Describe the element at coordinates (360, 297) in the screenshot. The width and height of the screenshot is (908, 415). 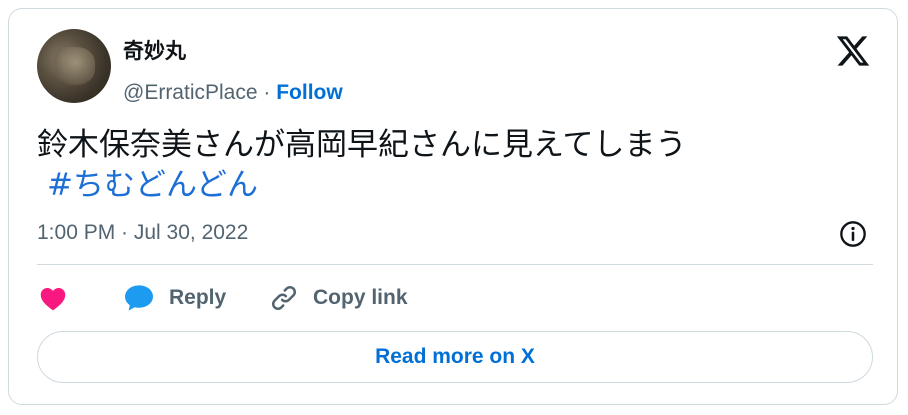
I see `copy-link-label: Copy link` at that location.